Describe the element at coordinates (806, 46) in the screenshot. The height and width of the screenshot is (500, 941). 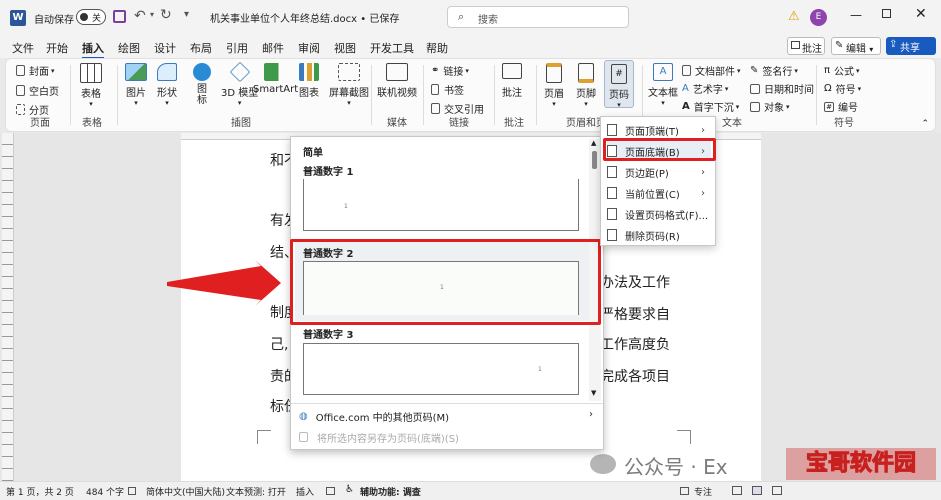
I see `comments-button: 批注` at that location.